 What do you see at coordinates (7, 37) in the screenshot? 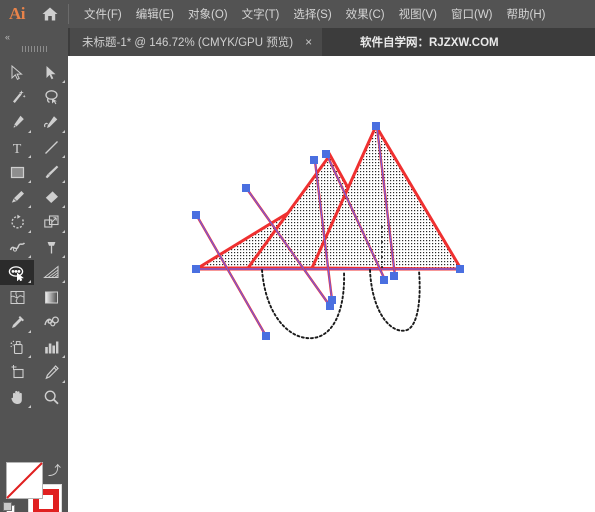
I see `collapse-panel-icon: «` at bounding box center [7, 37].